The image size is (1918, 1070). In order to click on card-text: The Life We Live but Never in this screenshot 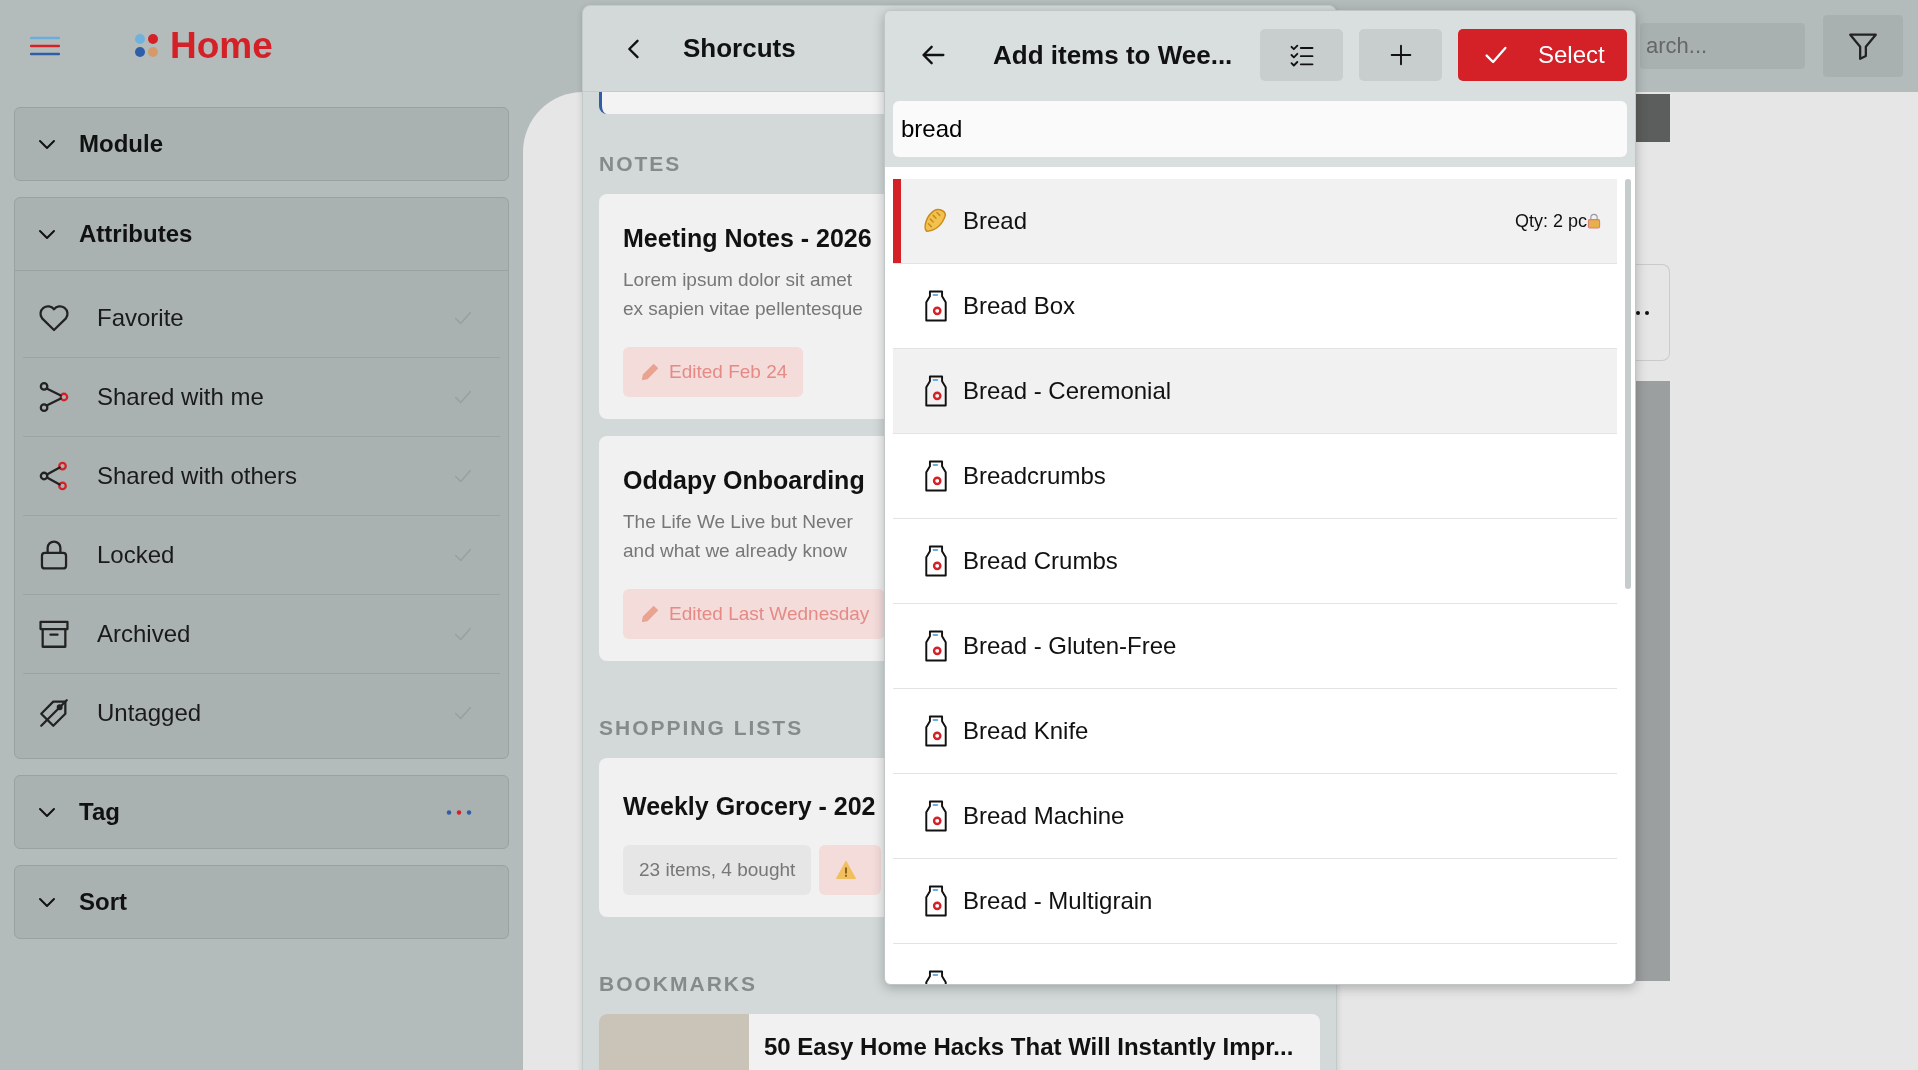, I will do `click(738, 522)`.